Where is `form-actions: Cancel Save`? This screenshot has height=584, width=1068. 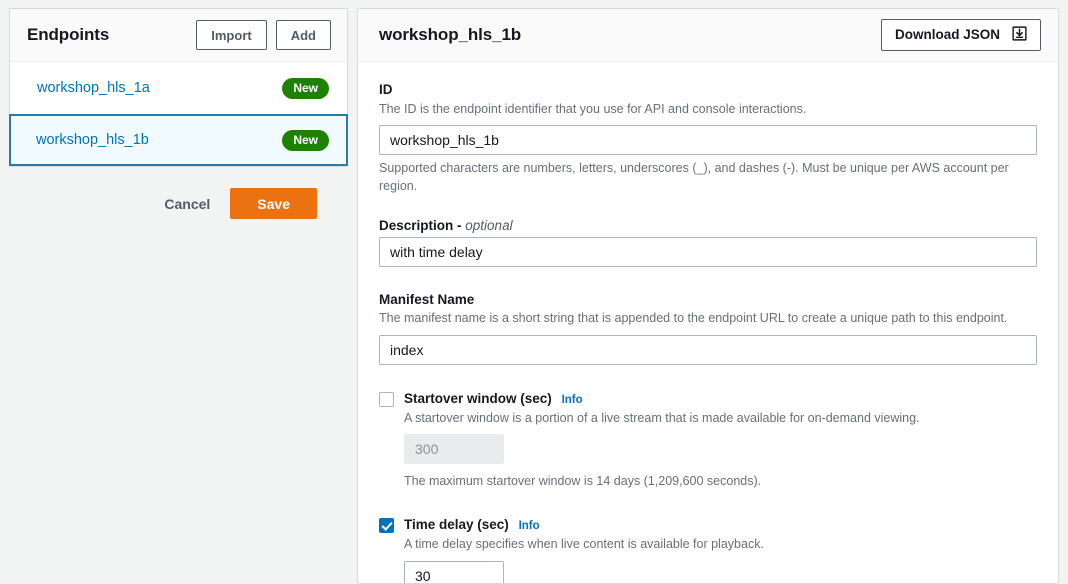 form-actions: Cancel Save is located at coordinates (178, 193).